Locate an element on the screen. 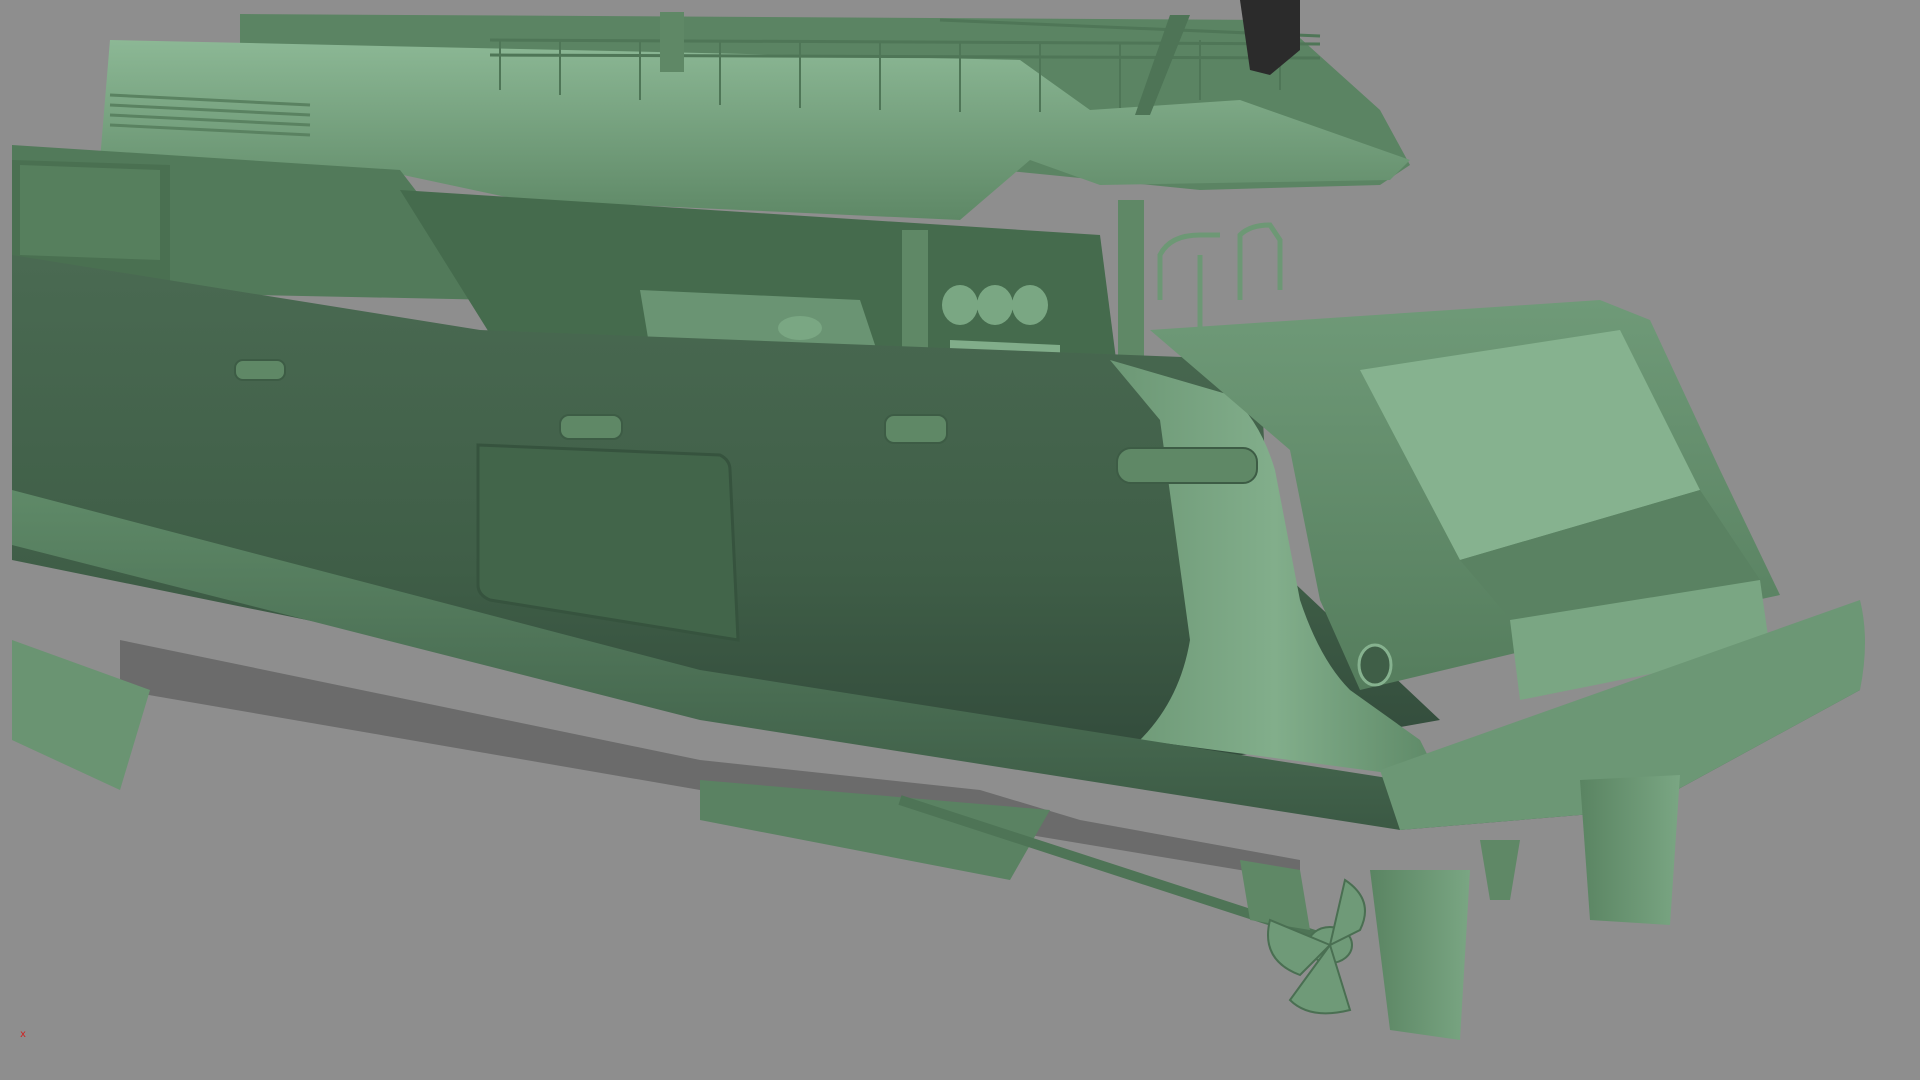 Image resolution: width=1920 pixels, height=1080 pixels. propeller-shaft-strut is located at coordinates (1275, 895).